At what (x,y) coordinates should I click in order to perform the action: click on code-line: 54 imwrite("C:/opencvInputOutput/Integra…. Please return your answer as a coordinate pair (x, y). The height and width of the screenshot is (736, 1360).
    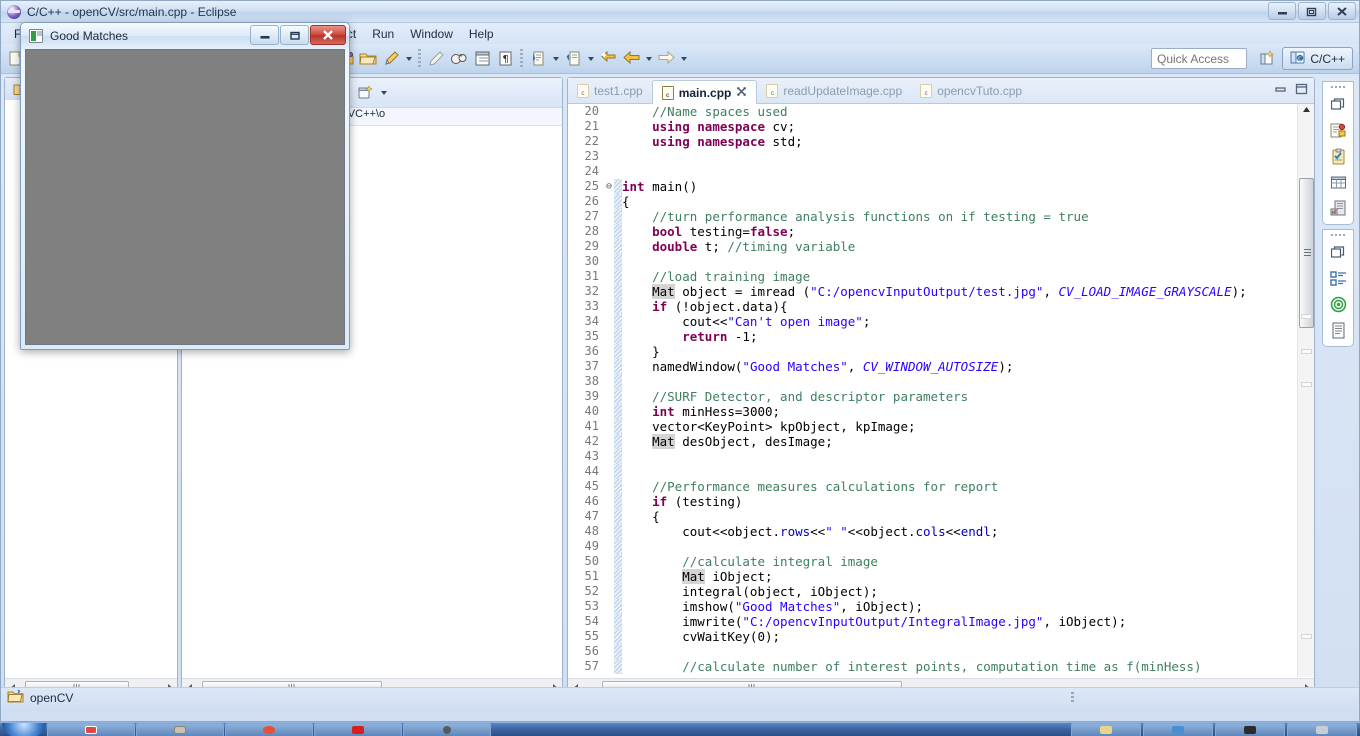
    Looking at the image, I should click on (932, 621).